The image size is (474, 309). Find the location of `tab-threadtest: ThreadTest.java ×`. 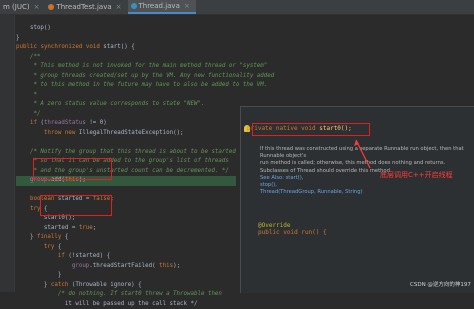

tab-threadtest: ThreadTest.java × is located at coordinates (86, 7).